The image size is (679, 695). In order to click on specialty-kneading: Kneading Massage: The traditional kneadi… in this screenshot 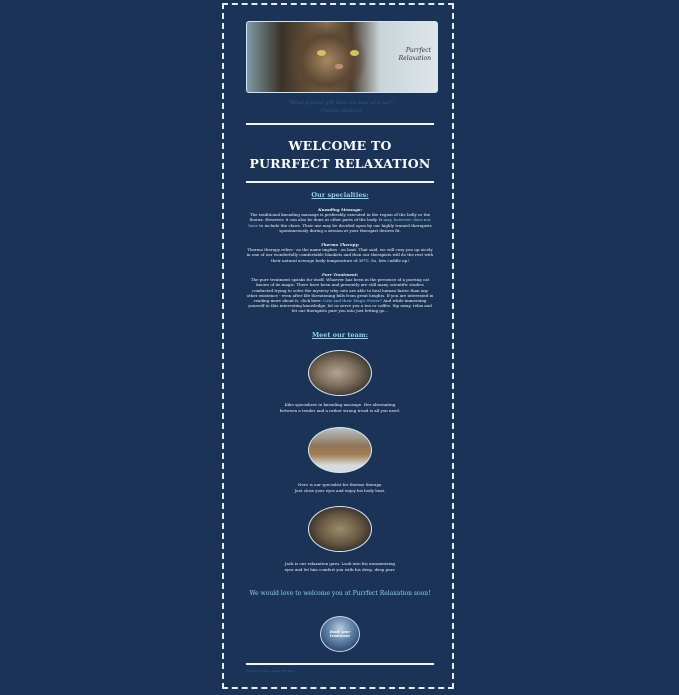, I will do `click(340, 220)`.